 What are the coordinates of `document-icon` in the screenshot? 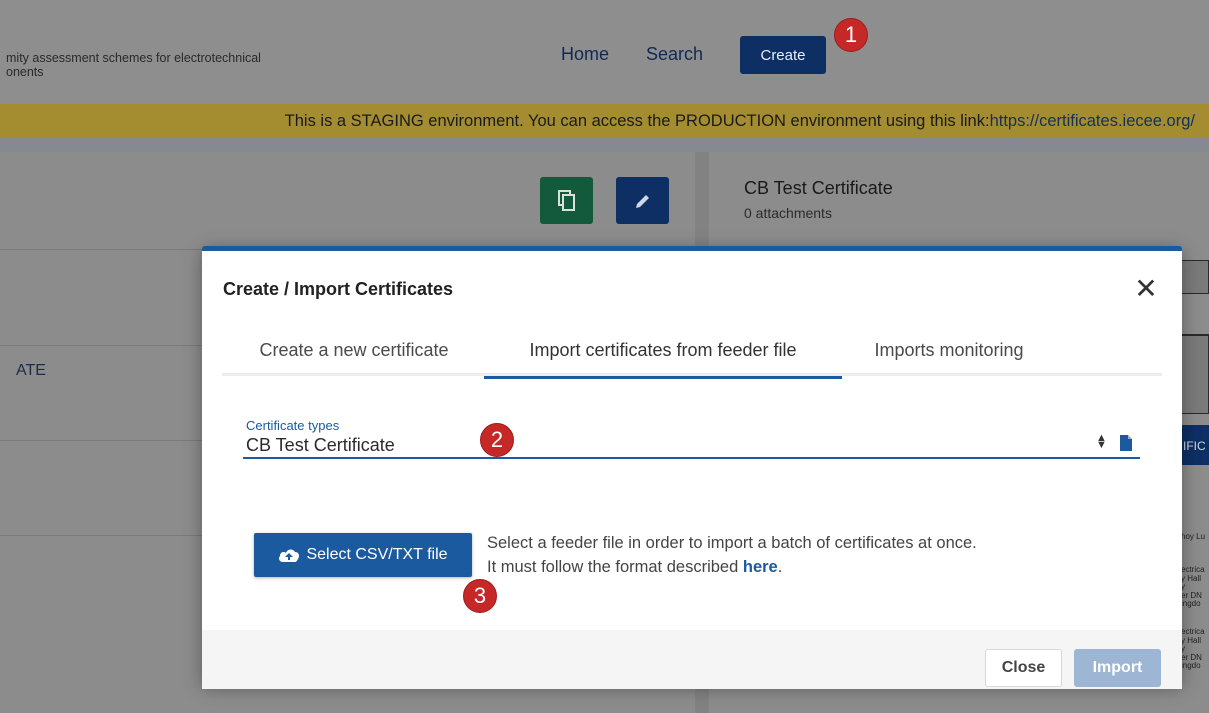 It's located at (1126, 443).